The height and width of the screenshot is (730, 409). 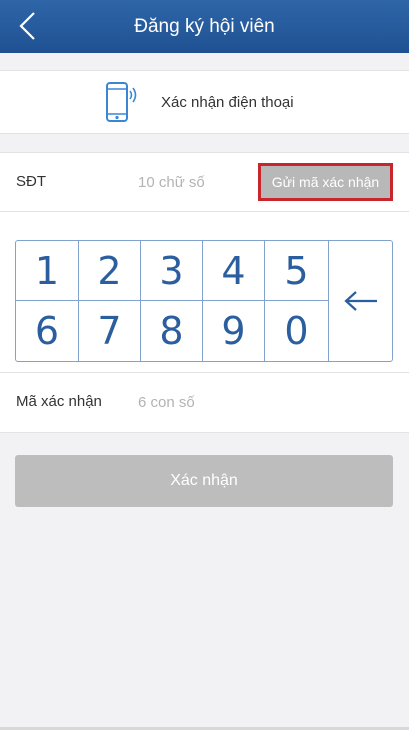 I want to click on code-input-row: Mã xác nhận, so click(x=204, y=402).